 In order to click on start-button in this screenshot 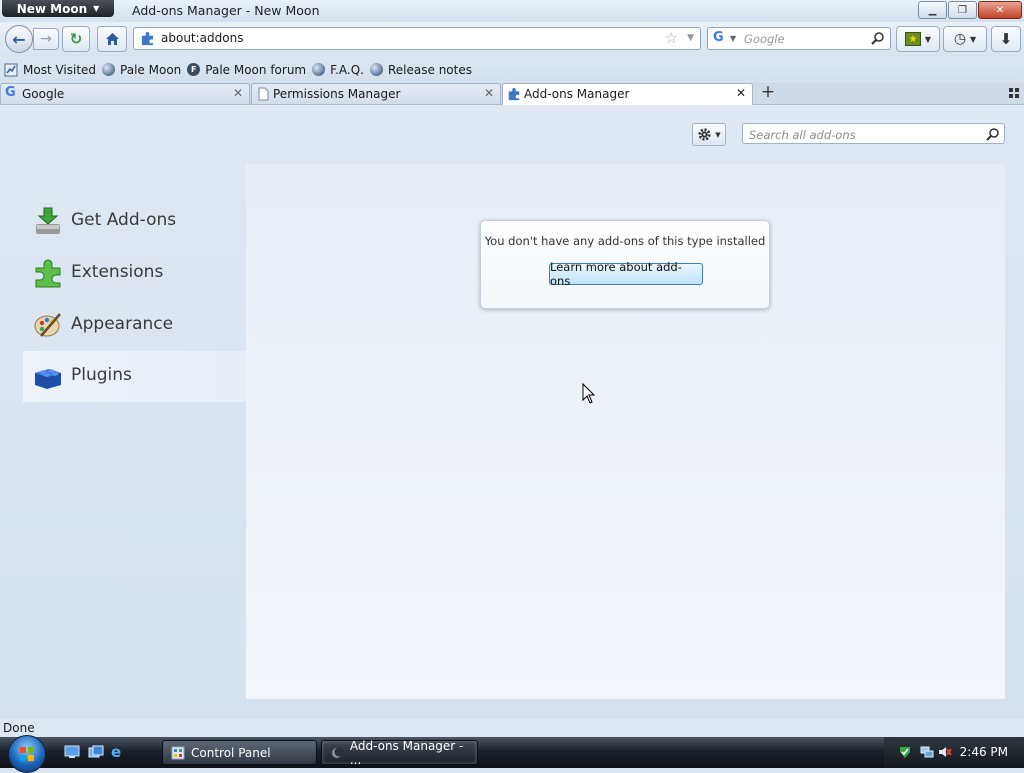, I will do `click(27, 754)`.